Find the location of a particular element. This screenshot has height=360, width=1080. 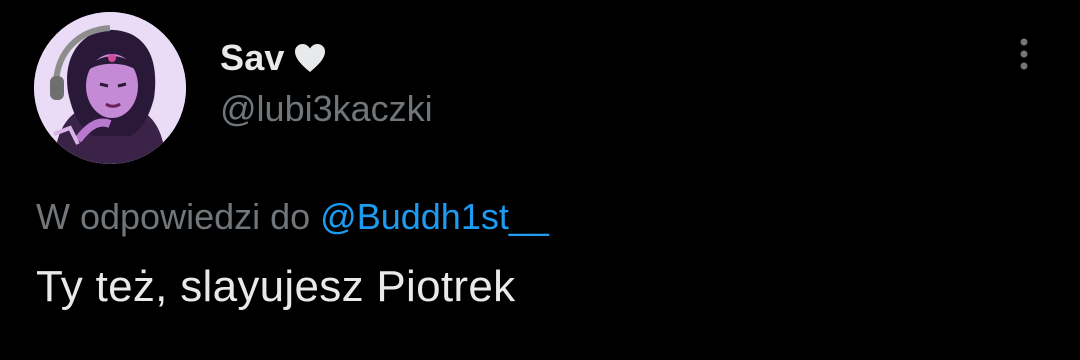

reply-mention-link: @Buddh1st__ is located at coordinates (434, 216).